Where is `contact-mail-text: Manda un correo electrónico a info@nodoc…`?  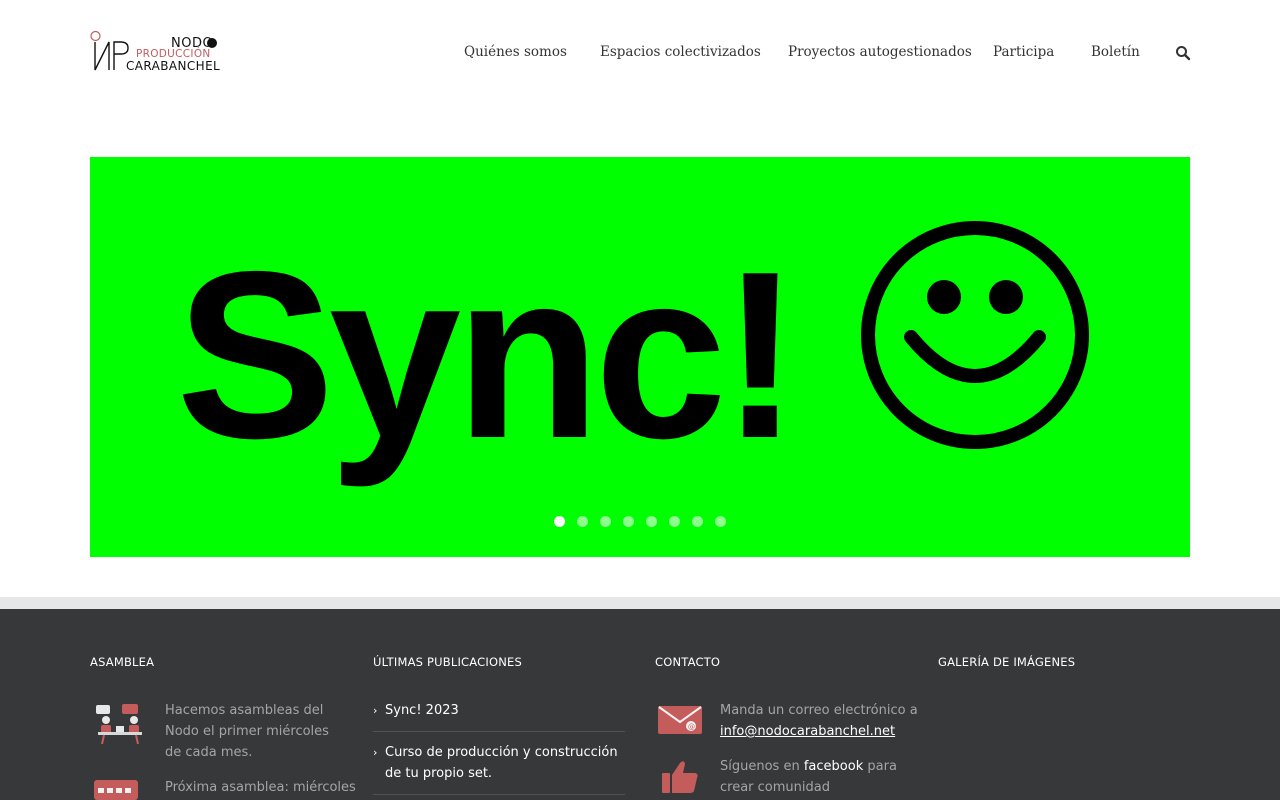 contact-mail-text: Manda un correo electrónico a info@nodoc… is located at coordinates (820, 721).